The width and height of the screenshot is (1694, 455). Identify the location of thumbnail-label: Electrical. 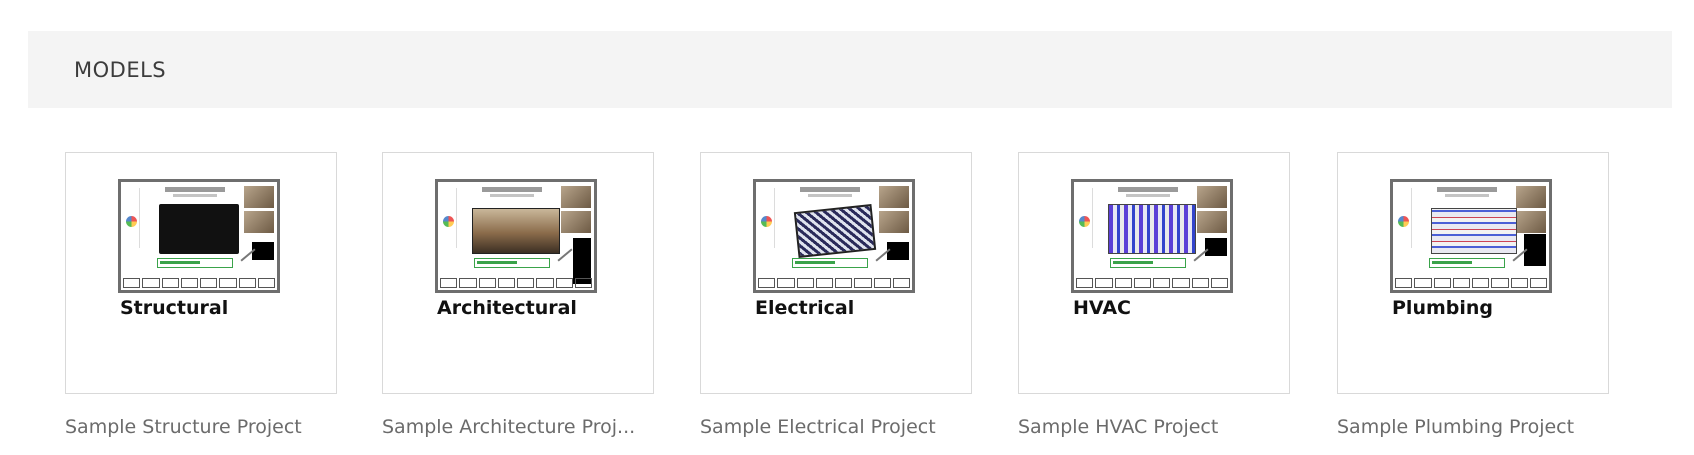
(805, 308).